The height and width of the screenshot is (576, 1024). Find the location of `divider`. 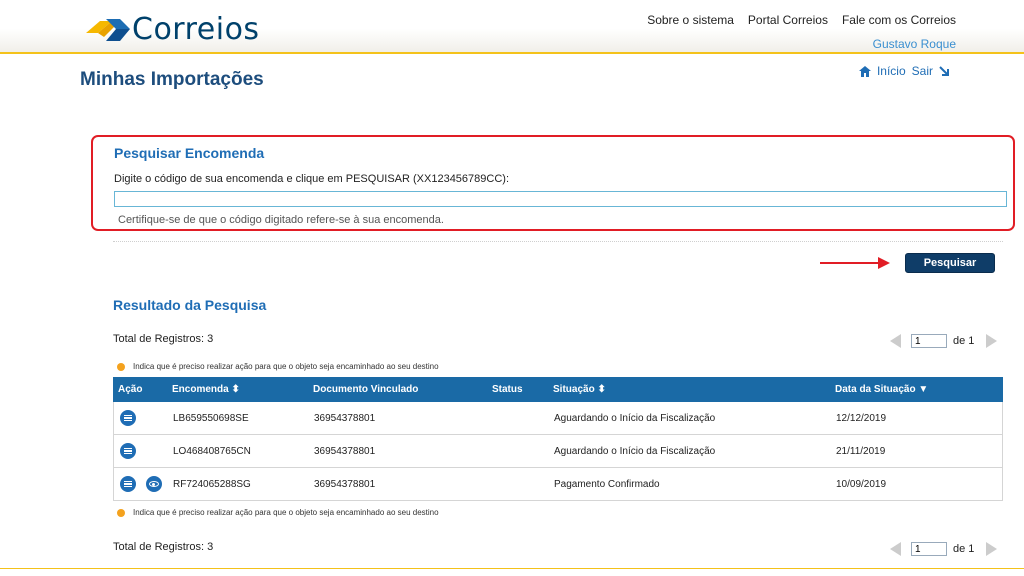

divider is located at coordinates (558, 241).